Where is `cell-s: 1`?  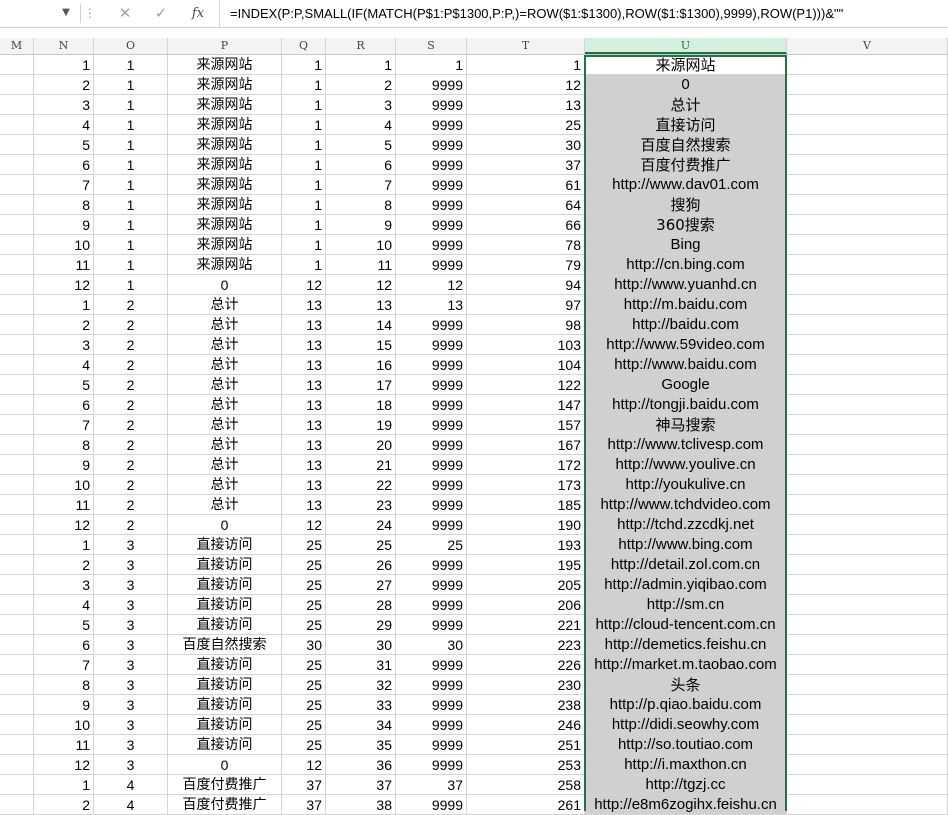 cell-s: 1 is located at coordinates (431, 65).